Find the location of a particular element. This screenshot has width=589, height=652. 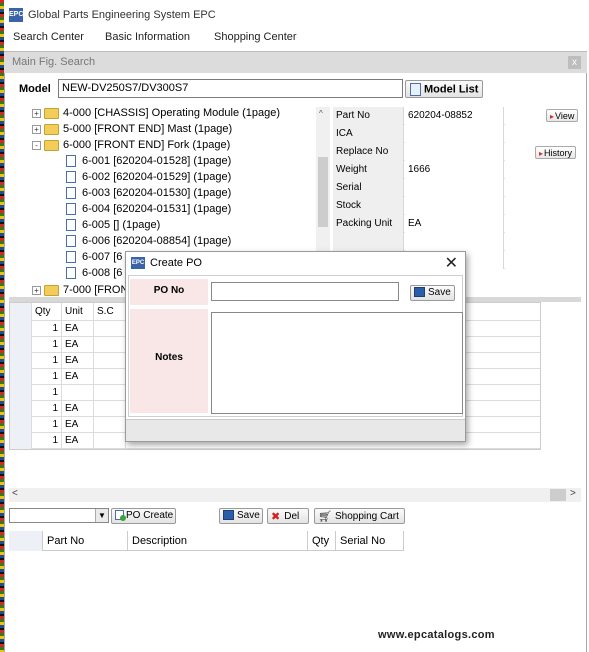

scroll-right-icon: > is located at coordinates (573, 493).